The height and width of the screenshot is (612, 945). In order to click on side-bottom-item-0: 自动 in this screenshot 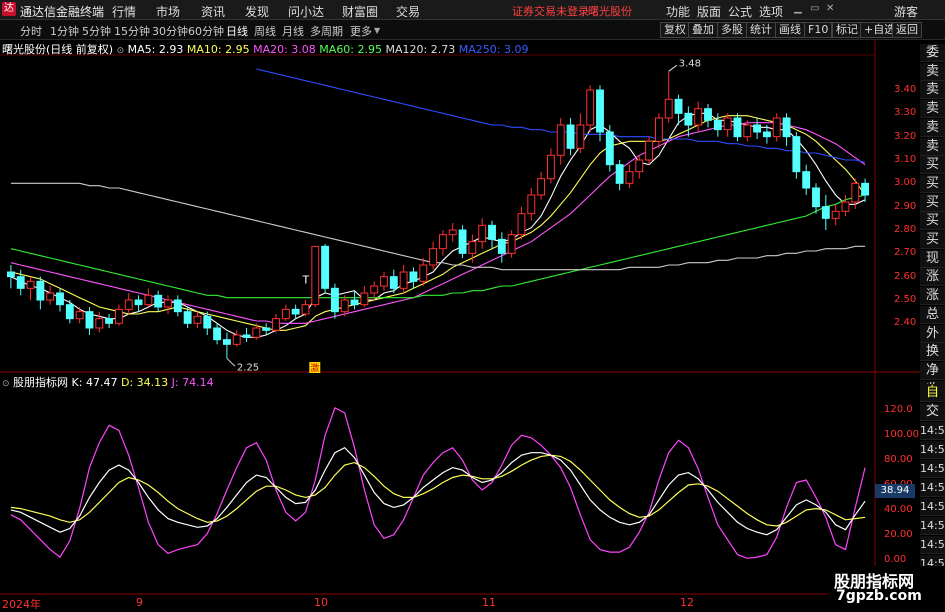, I will do `click(932, 393)`.